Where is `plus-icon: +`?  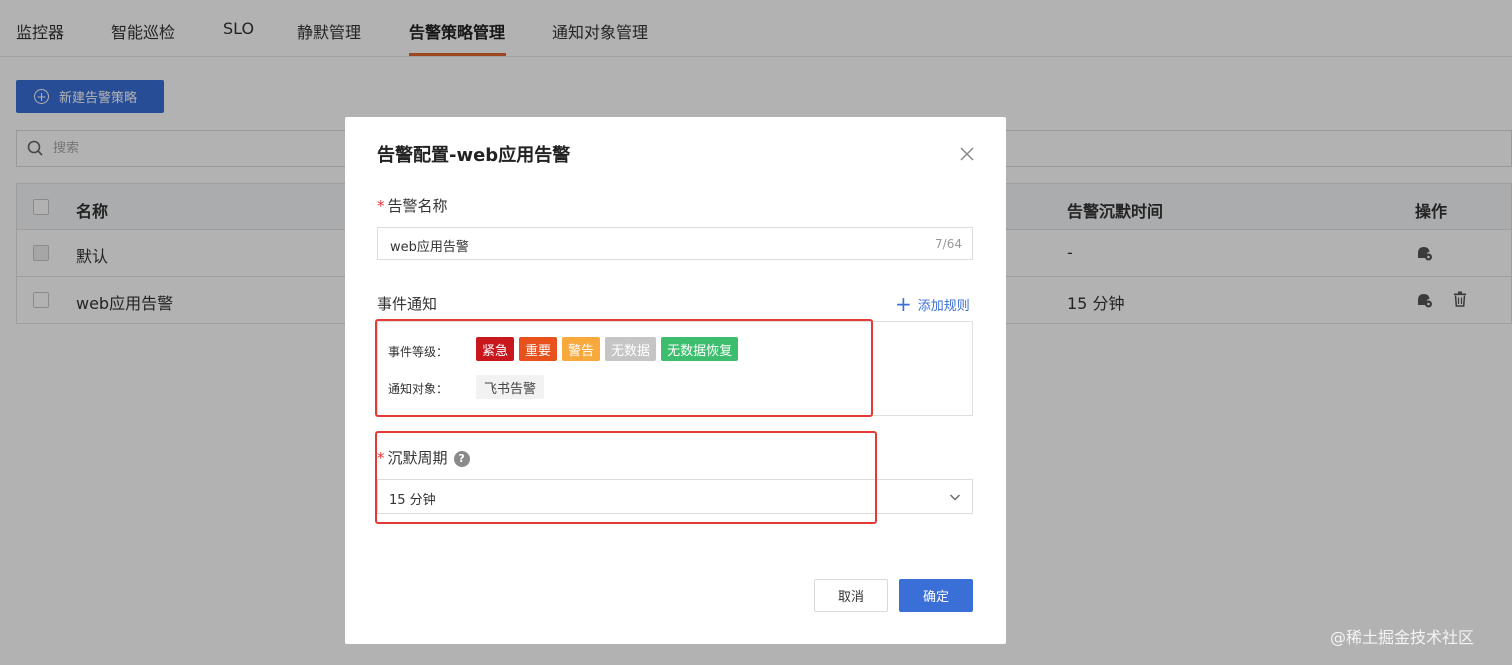 plus-icon: + is located at coordinates (903, 304).